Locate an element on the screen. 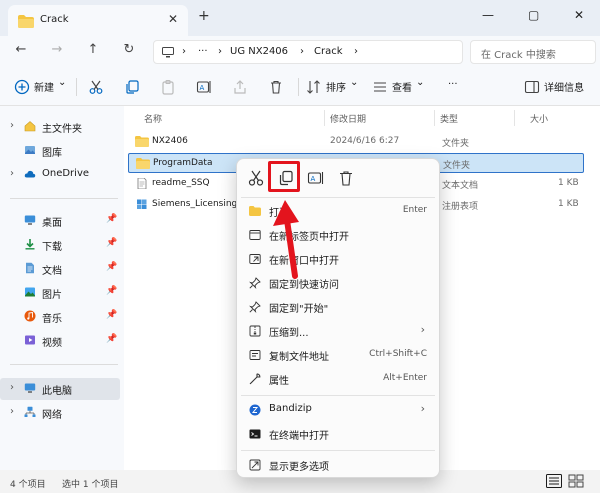 The width and height of the screenshot is (600, 493). sidebar-item-music: 音乐 📌 is located at coordinates (60, 317).